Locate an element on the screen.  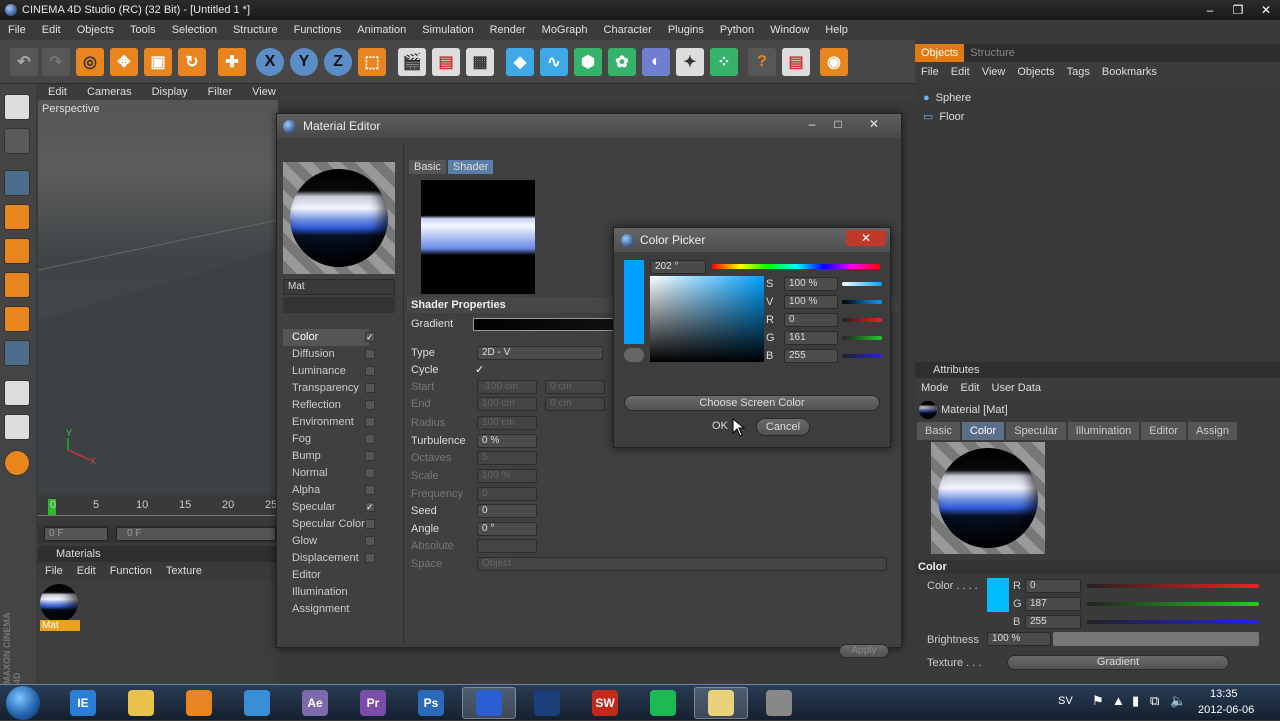
array-icon: ✿ is located at coordinates (622, 62).